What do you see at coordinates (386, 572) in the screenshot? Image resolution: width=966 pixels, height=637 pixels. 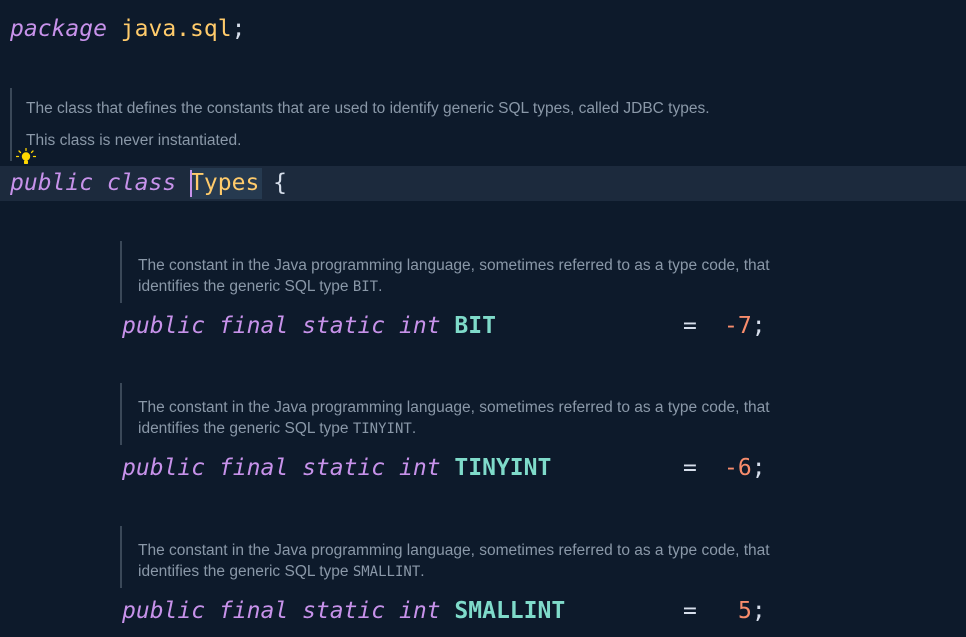 I see `field-doc-code: SMALLINT` at bounding box center [386, 572].